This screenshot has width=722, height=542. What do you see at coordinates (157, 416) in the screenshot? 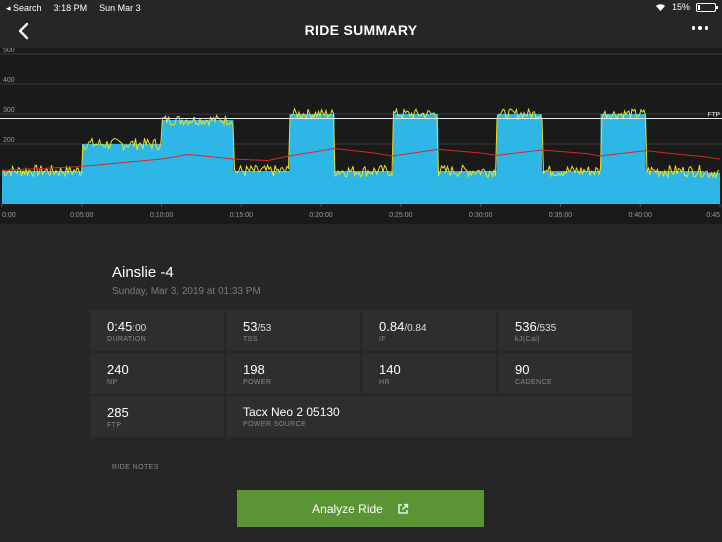
I see `metric-ftp: 285 FTP` at bounding box center [157, 416].